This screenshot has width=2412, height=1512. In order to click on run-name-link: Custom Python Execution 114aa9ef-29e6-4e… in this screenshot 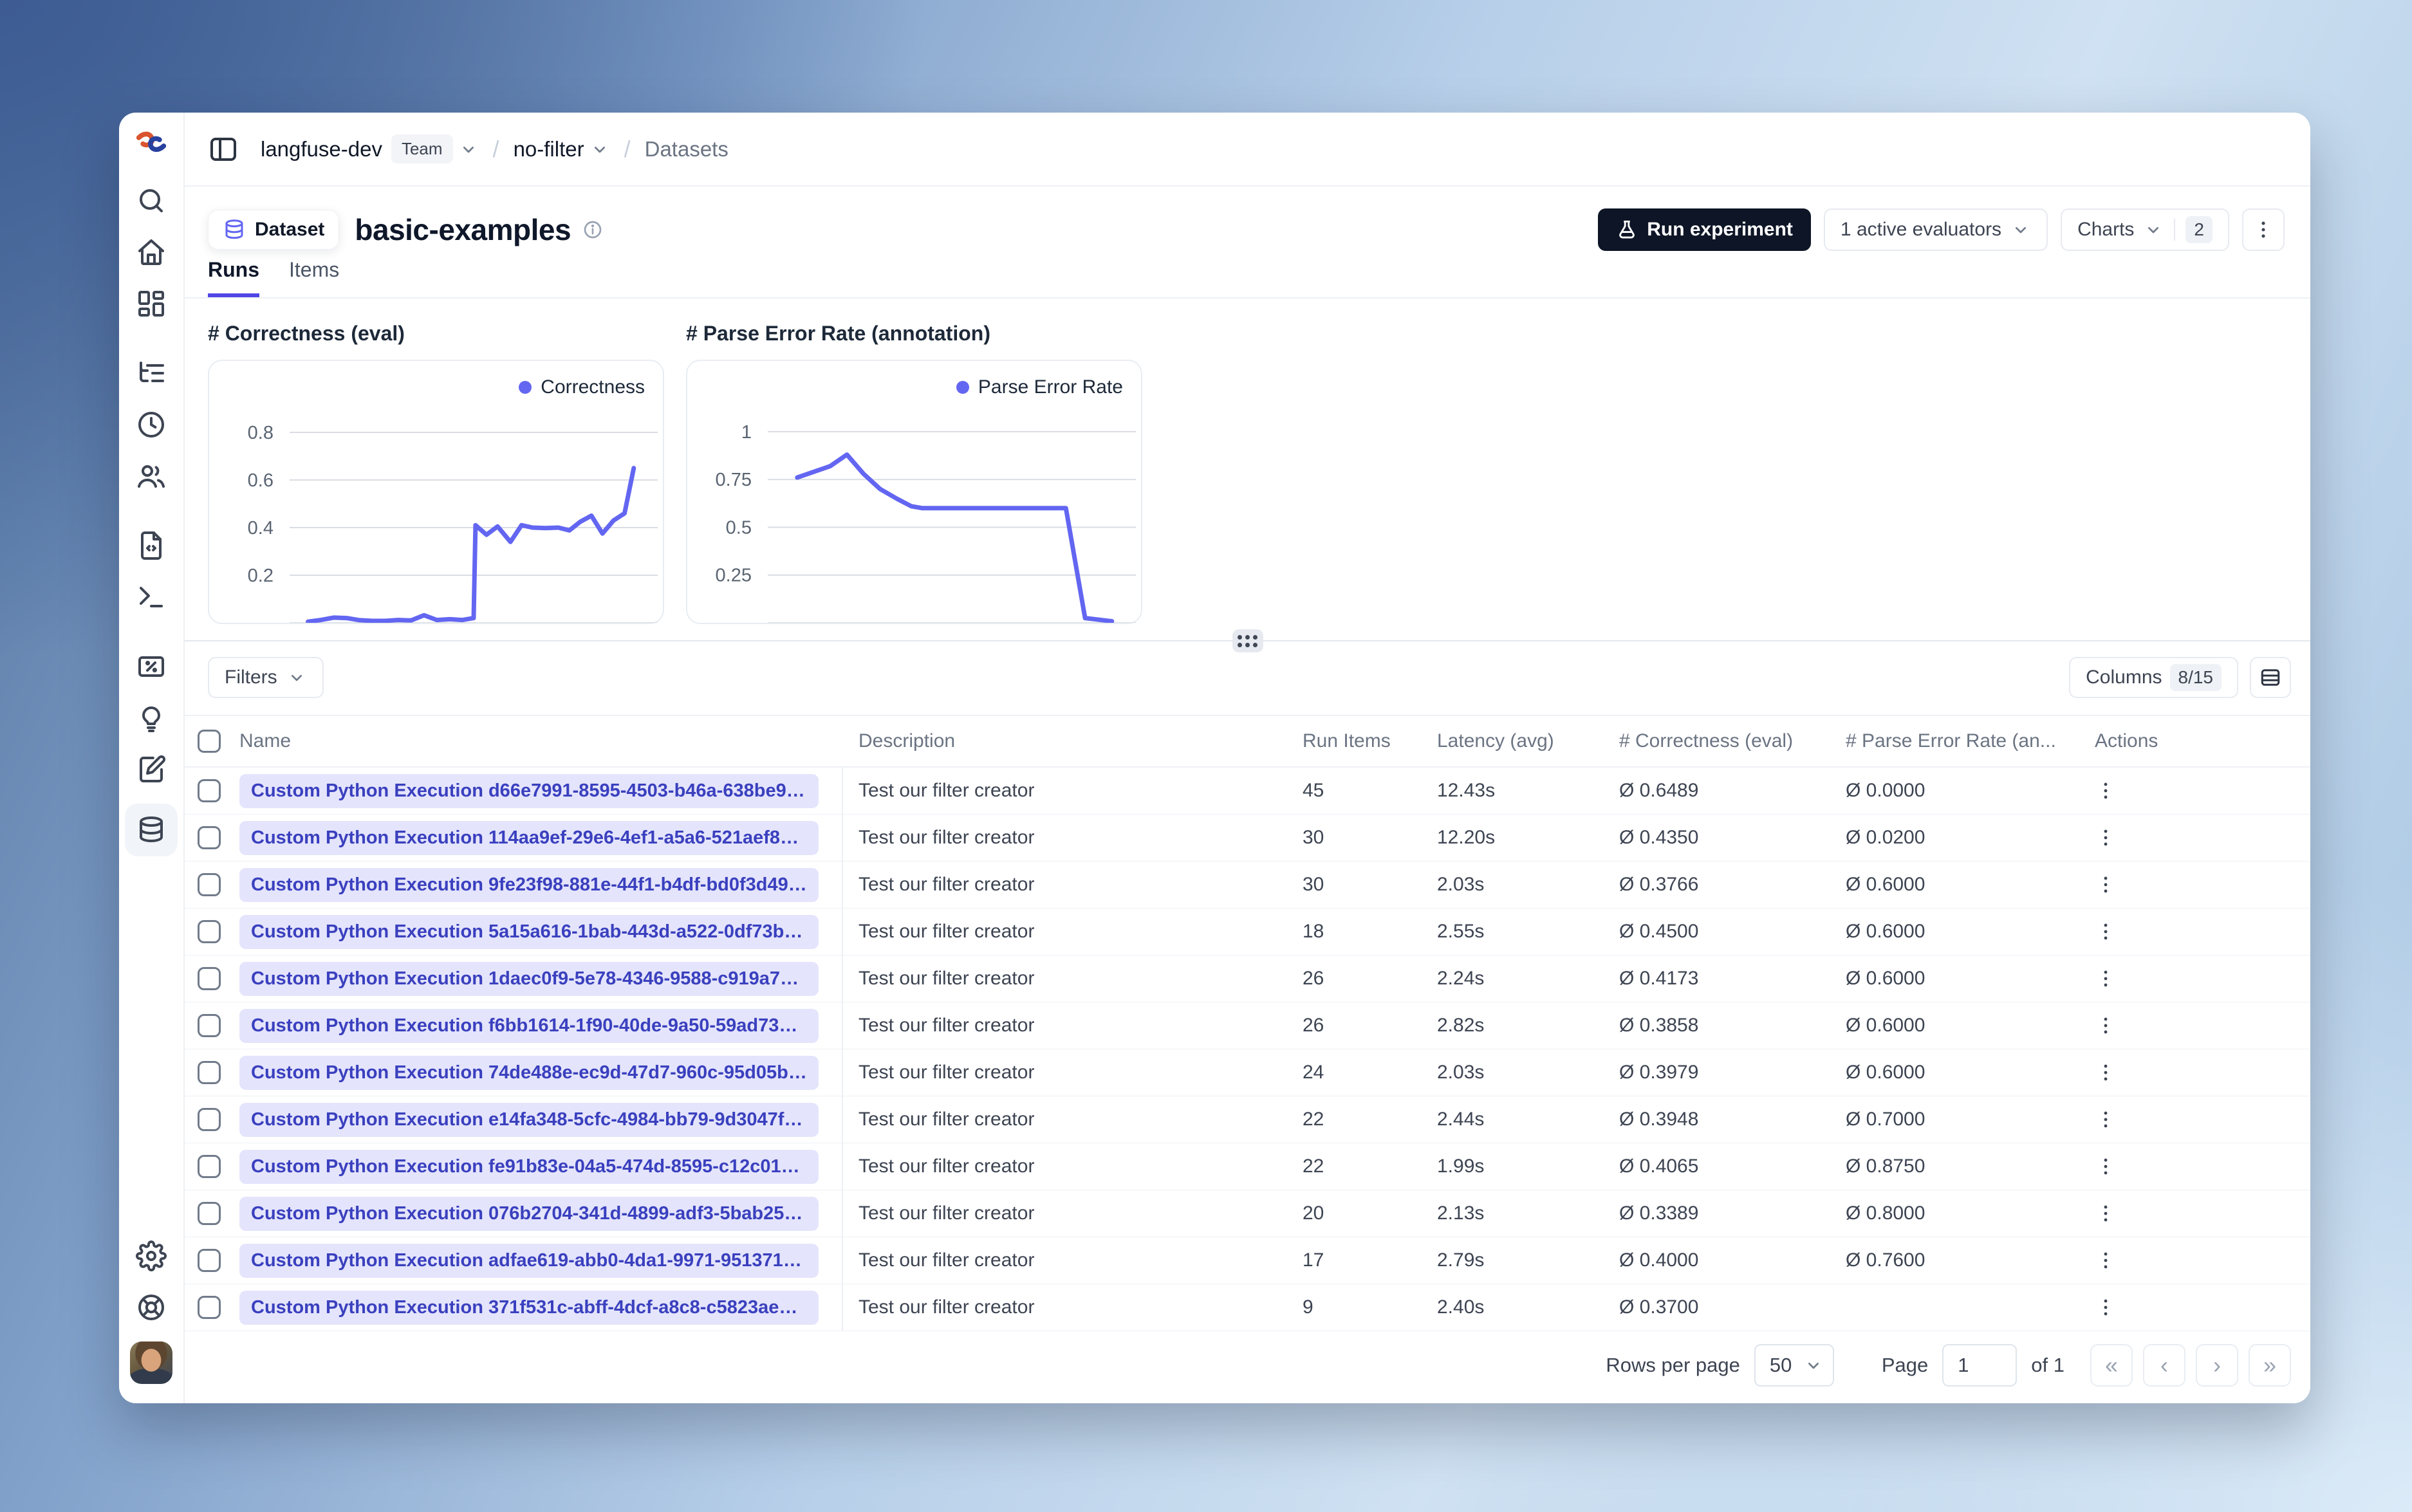, I will do `click(529, 837)`.